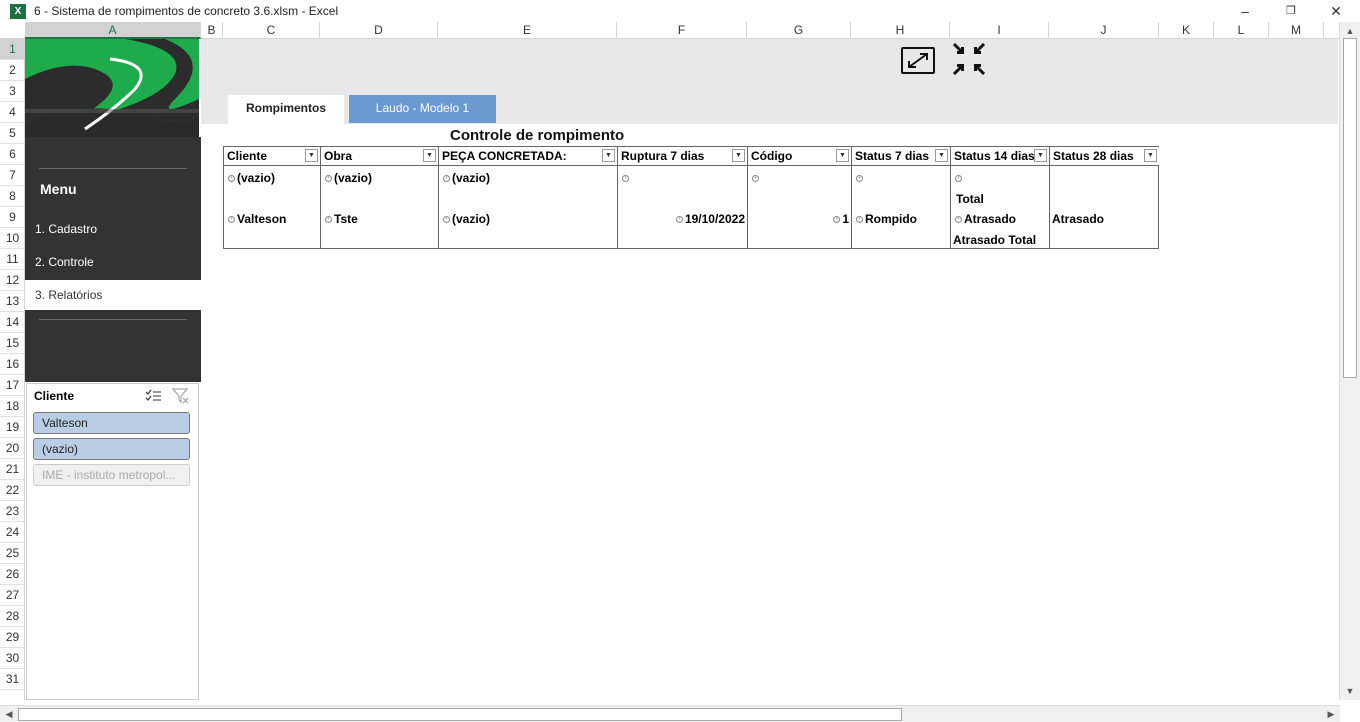 This screenshot has height=722, width=1360. What do you see at coordinates (12, 616) in the screenshot?
I see `row-header-28: 28` at bounding box center [12, 616].